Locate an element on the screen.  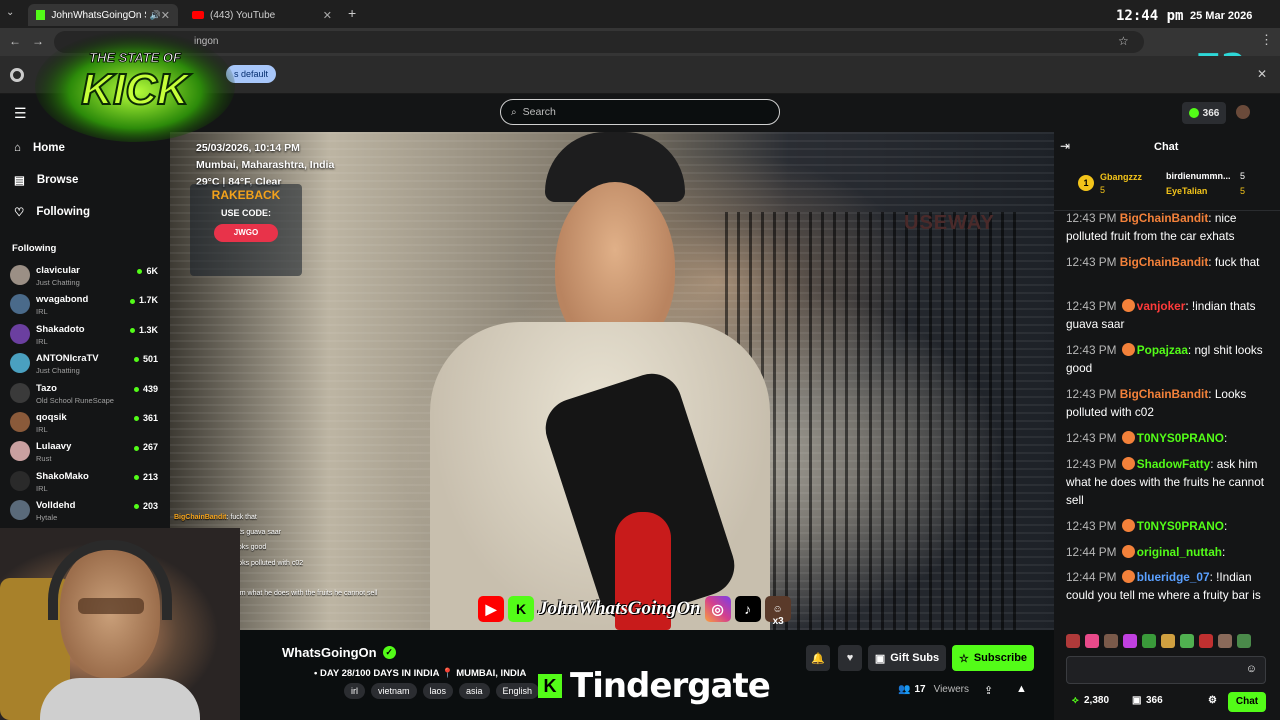
chat-message: 12:44 PM original_nuttah: is located at coordinates (1146, 552).